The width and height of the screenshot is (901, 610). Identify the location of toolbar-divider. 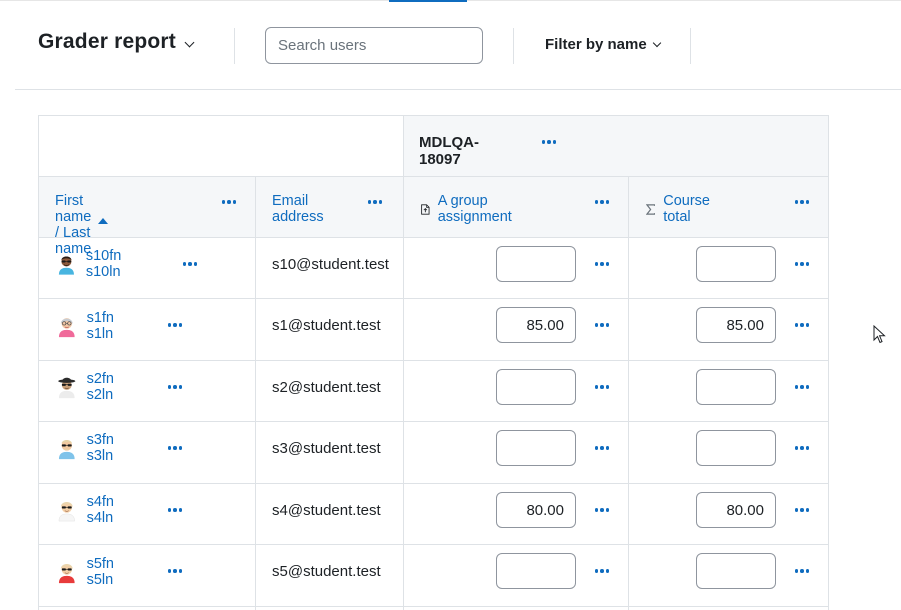
(690, 46).